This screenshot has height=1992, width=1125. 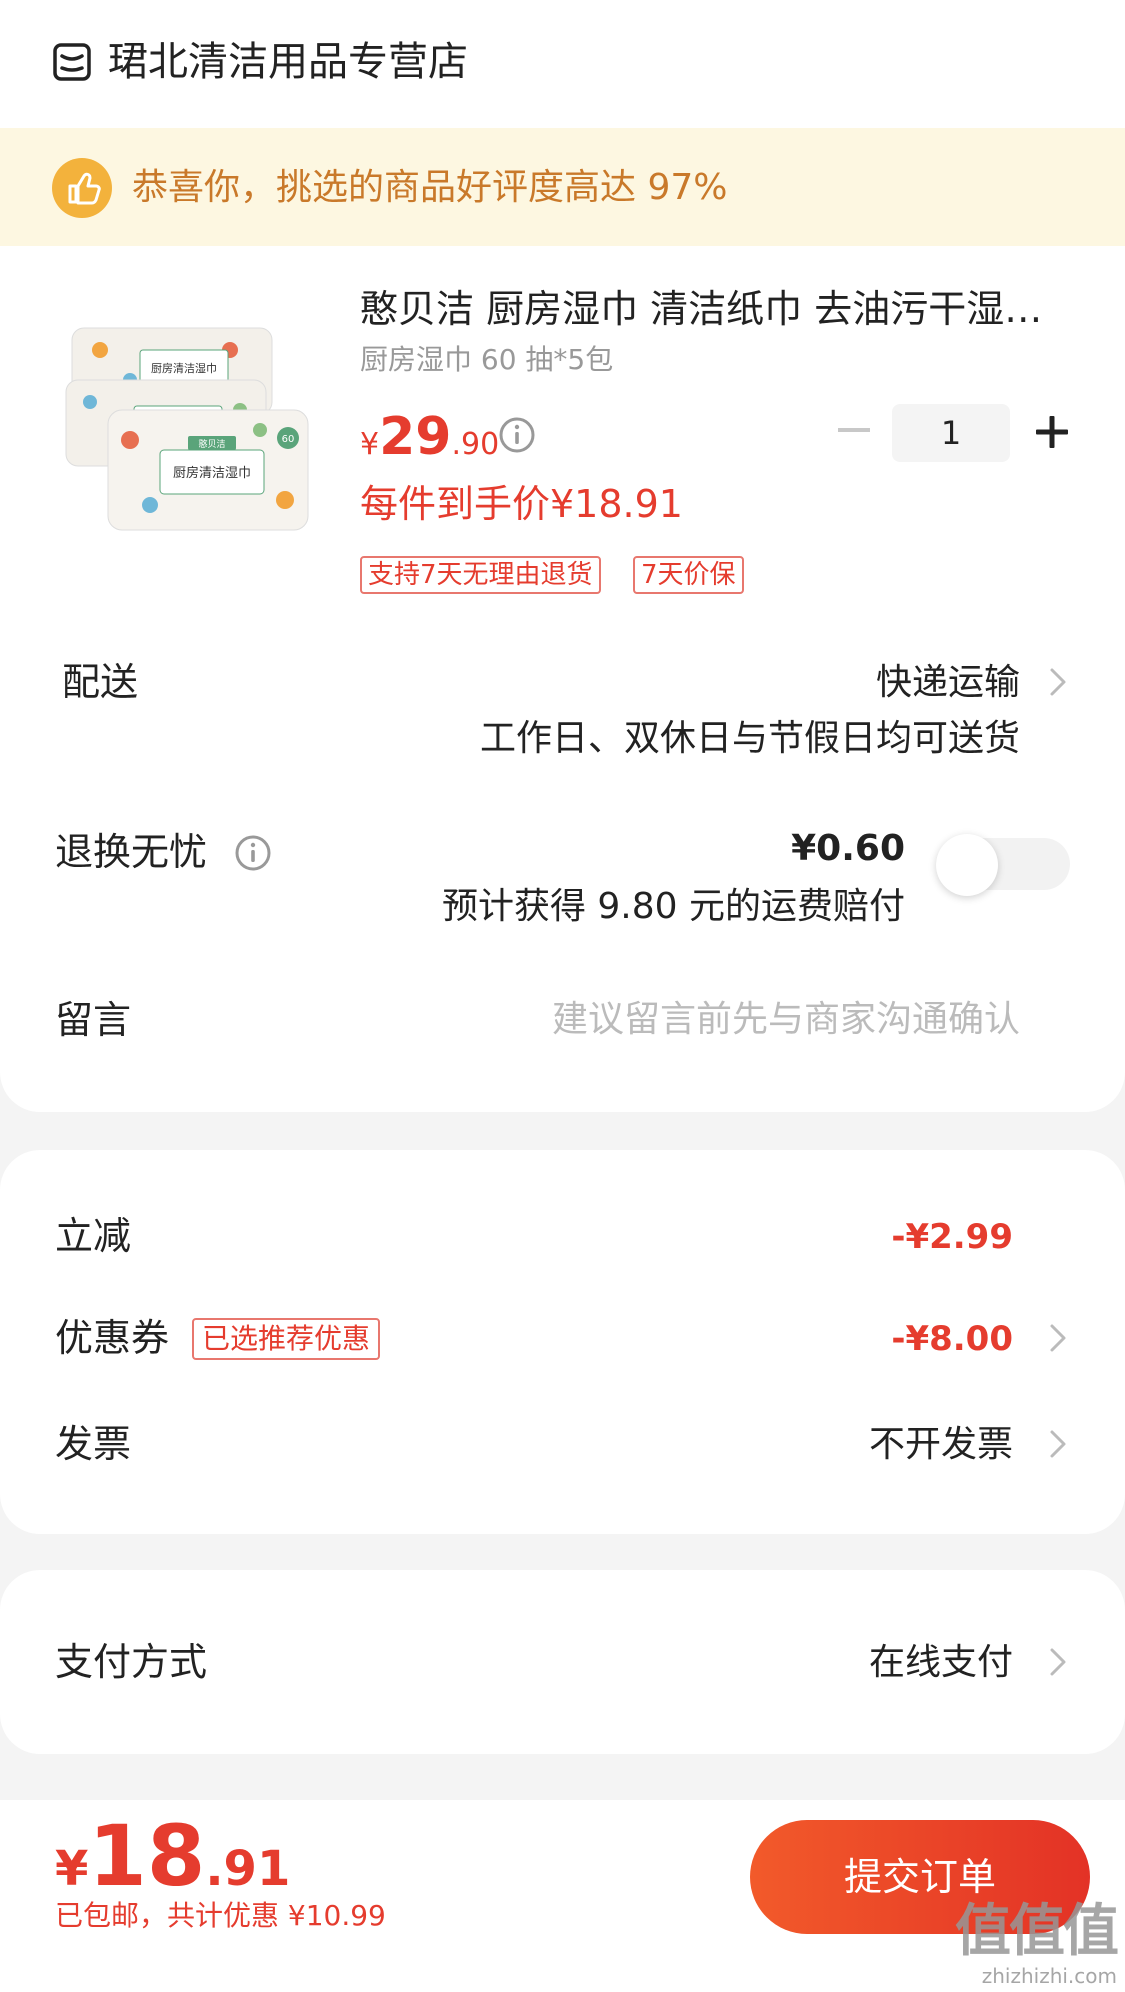 I want to click on svg-text: 60, so click(x=288, y=439).